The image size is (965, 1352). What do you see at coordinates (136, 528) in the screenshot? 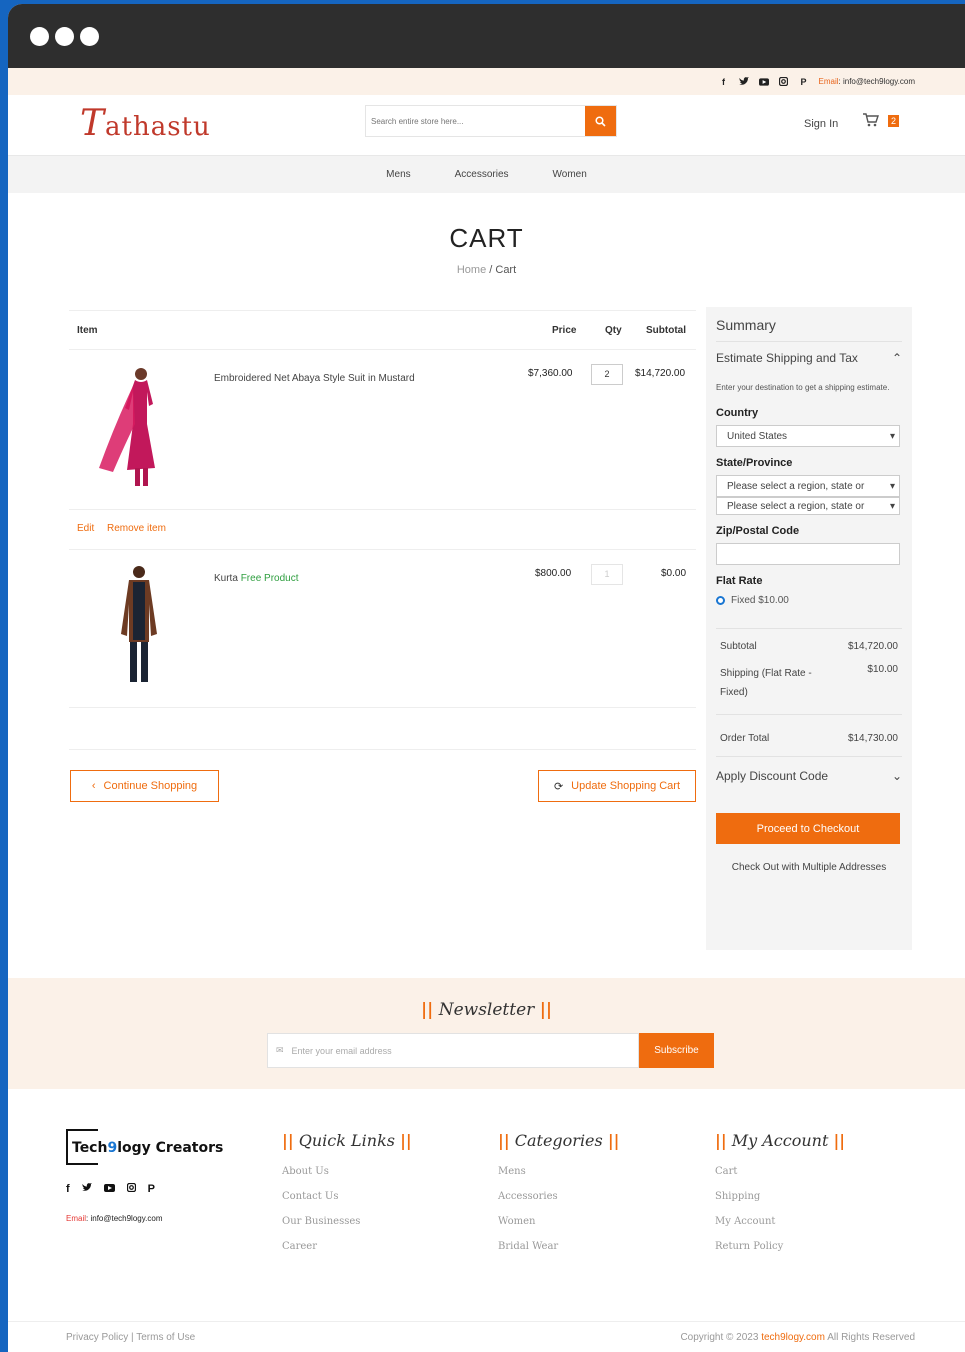
I see `remove-item-link: Remove item` at bounding box center [136, 528].